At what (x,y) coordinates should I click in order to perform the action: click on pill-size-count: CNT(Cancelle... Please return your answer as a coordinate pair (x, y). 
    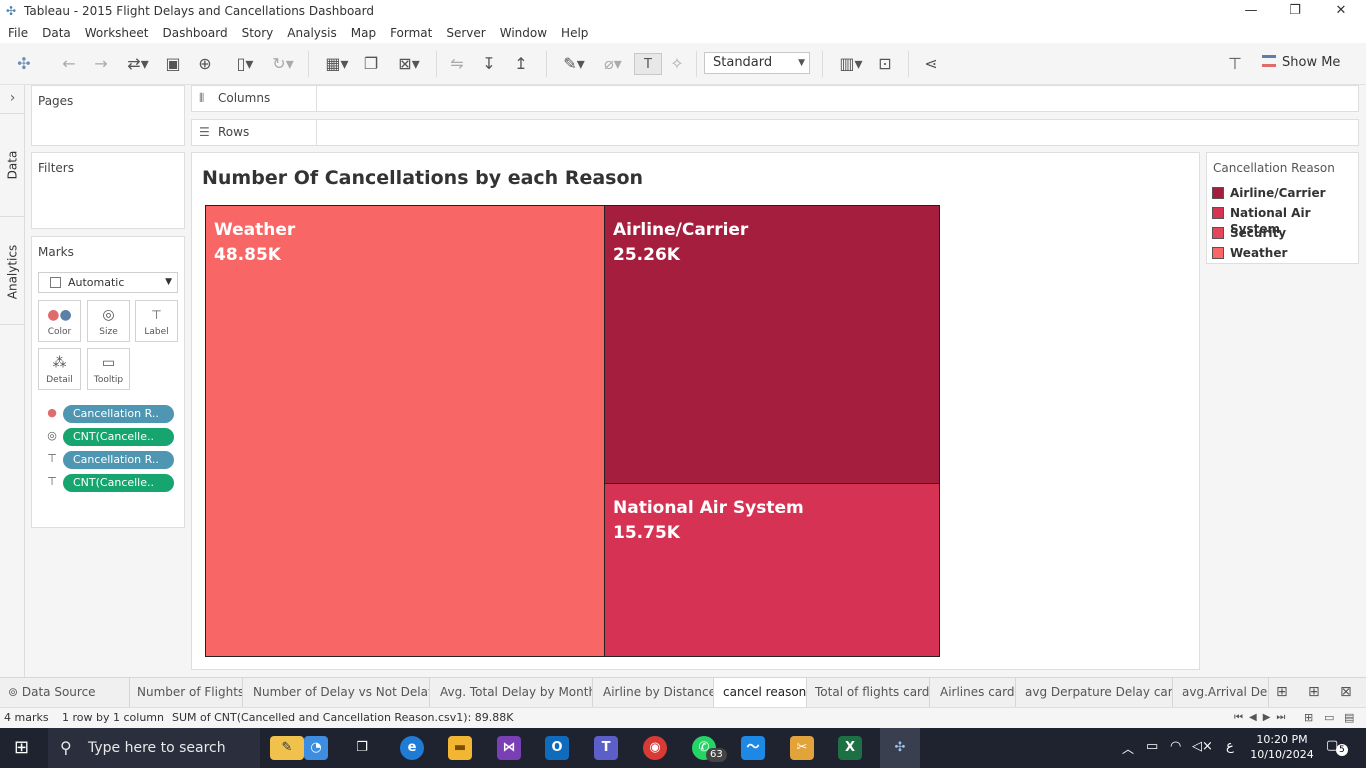
    Looking at the image, I should click on (118, 437).